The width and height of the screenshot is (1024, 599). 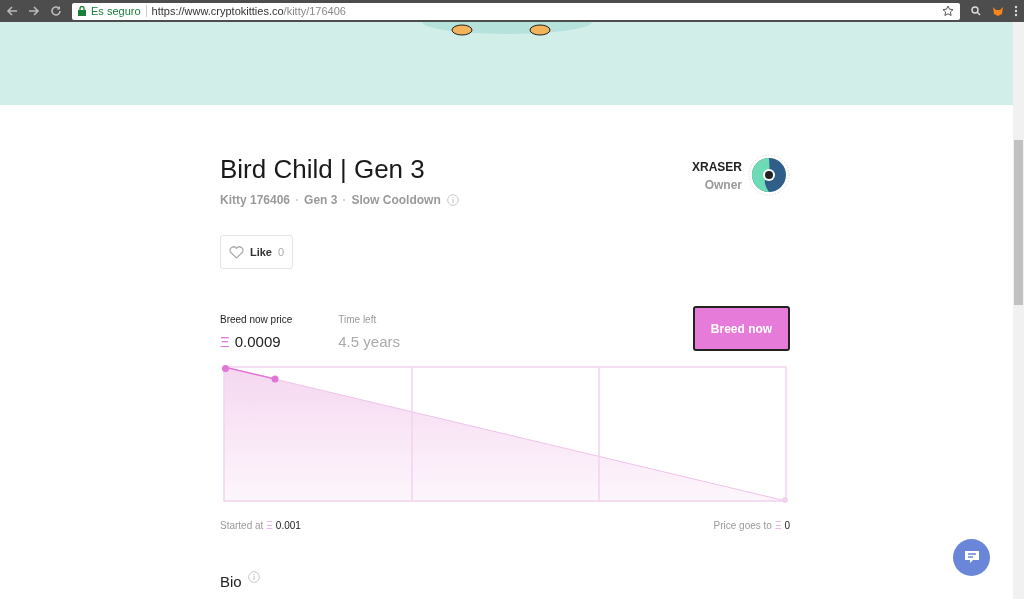 I want to click on price-value: 0.0009, so click(x=257, y=342).